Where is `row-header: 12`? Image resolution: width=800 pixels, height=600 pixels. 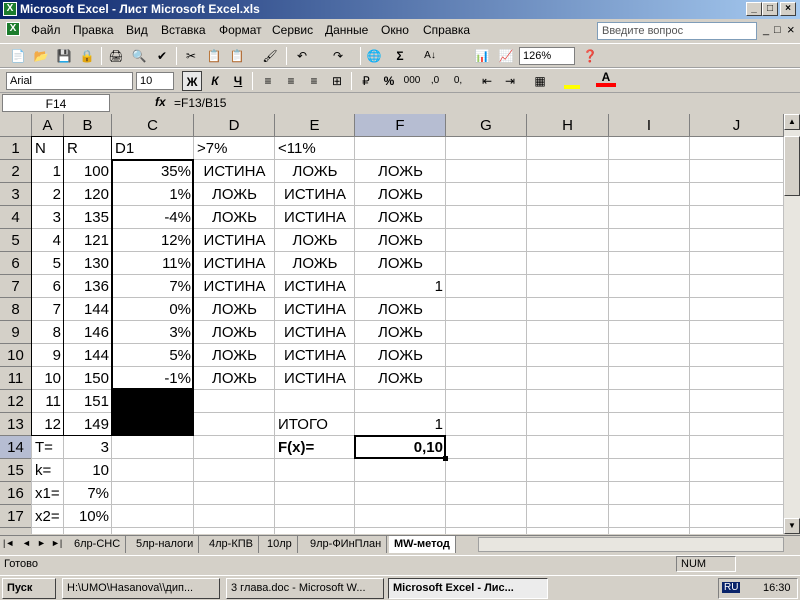
row-header: 12 is located at coordinates (16, 401).